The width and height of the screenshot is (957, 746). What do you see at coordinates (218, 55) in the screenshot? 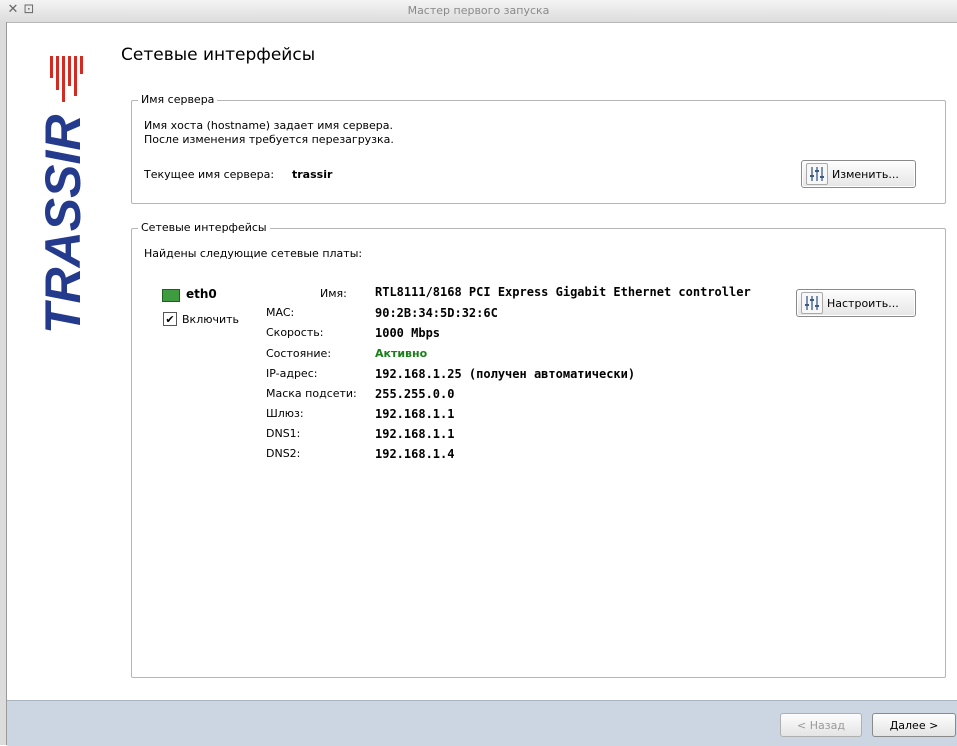
I see `page-title: Сетевые интерфейсы` at bounding box center [218, 55].